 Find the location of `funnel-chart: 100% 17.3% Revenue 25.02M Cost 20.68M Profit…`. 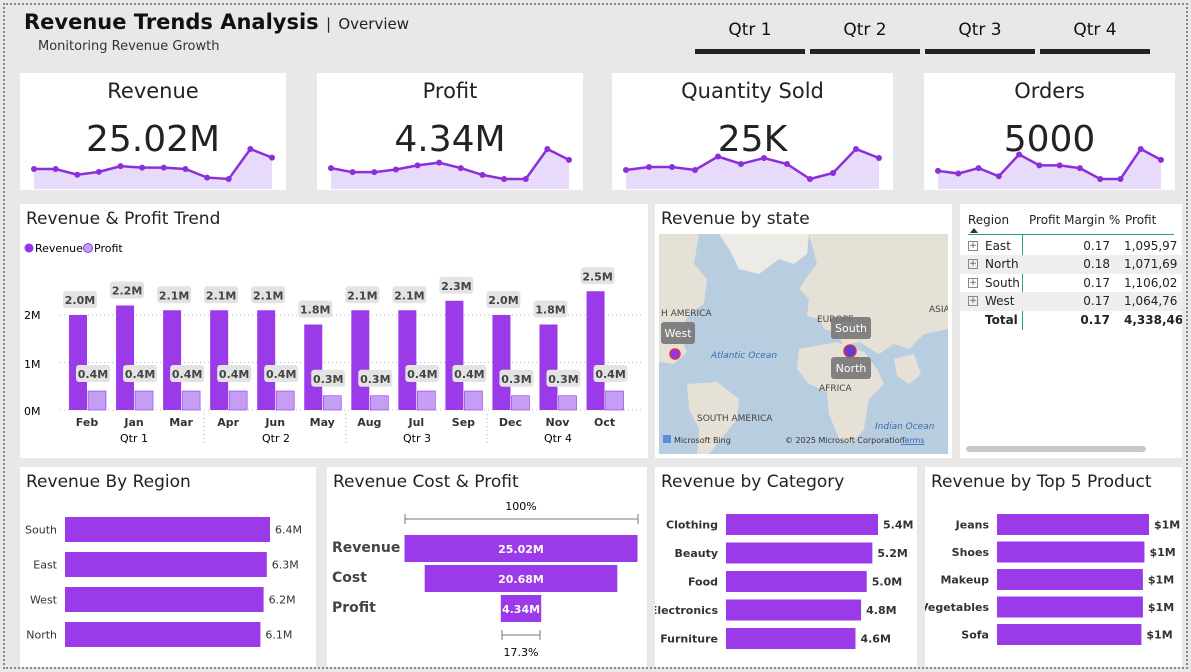

funnel-chart: 100% 17.3% Revenue 25.02M Cost 20.68M Profit… is located at coordinates (487, 567).